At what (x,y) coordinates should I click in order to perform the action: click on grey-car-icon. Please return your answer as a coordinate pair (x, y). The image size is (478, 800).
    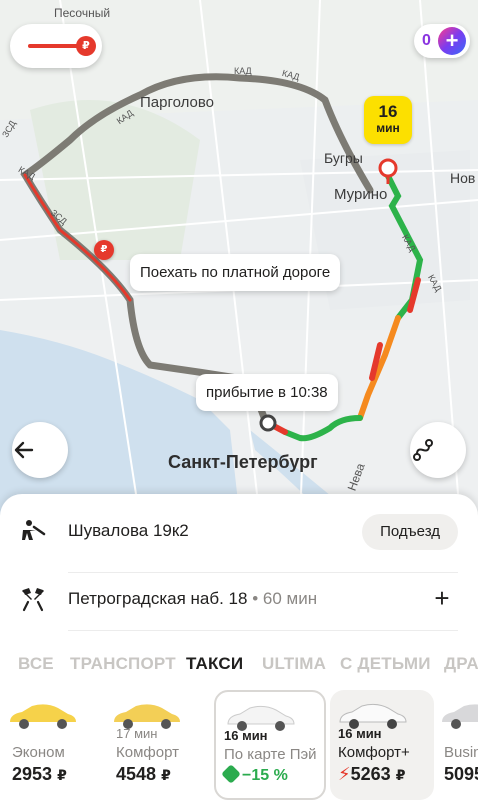
    Looking at the image, I should click on (460, 716).